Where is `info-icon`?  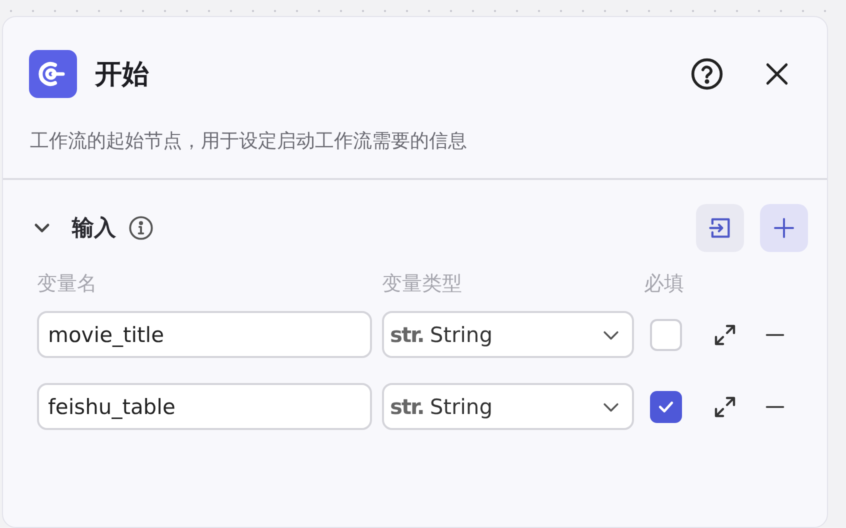 info-icon is located at coordinates (141, 228).